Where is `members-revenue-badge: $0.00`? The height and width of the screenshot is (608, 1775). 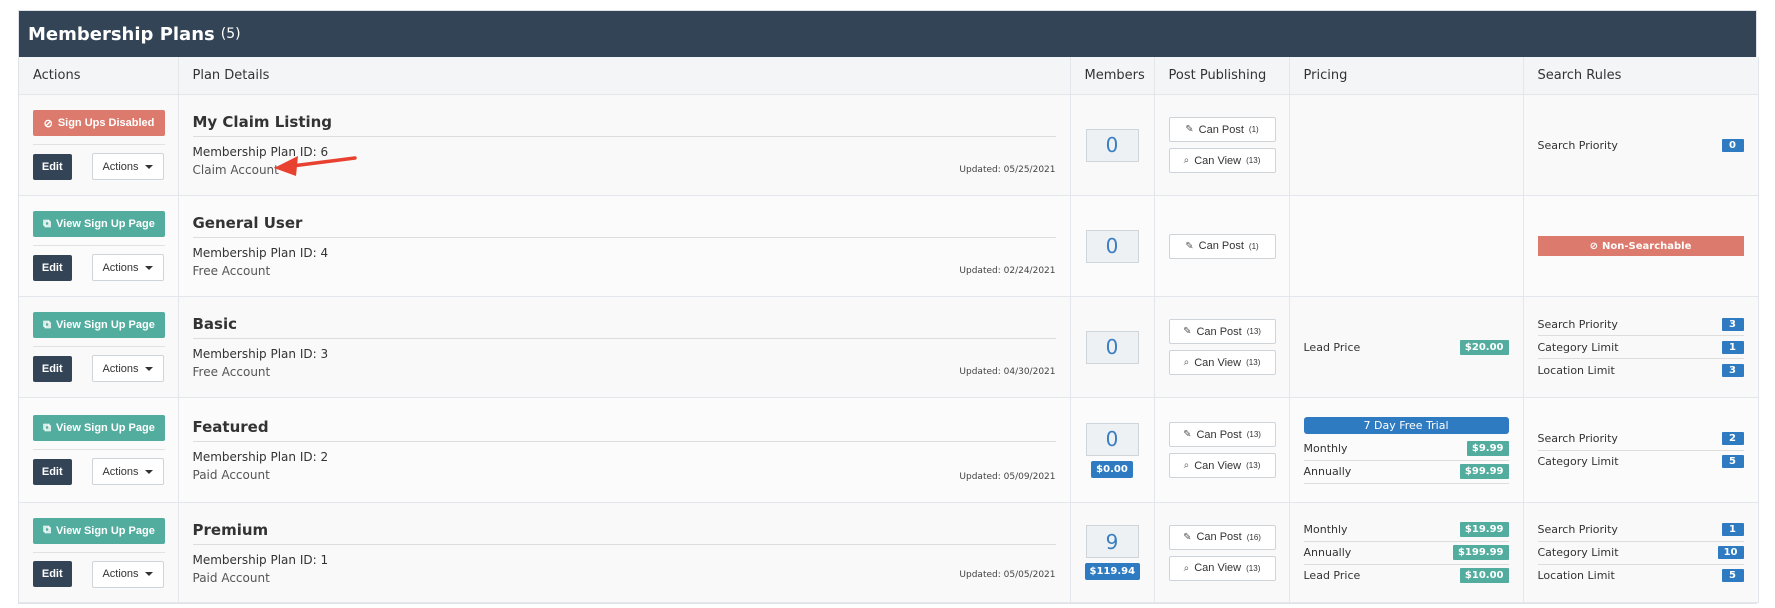
members-revenue-badge: $0.00 is located at coordinates (1112, 469).